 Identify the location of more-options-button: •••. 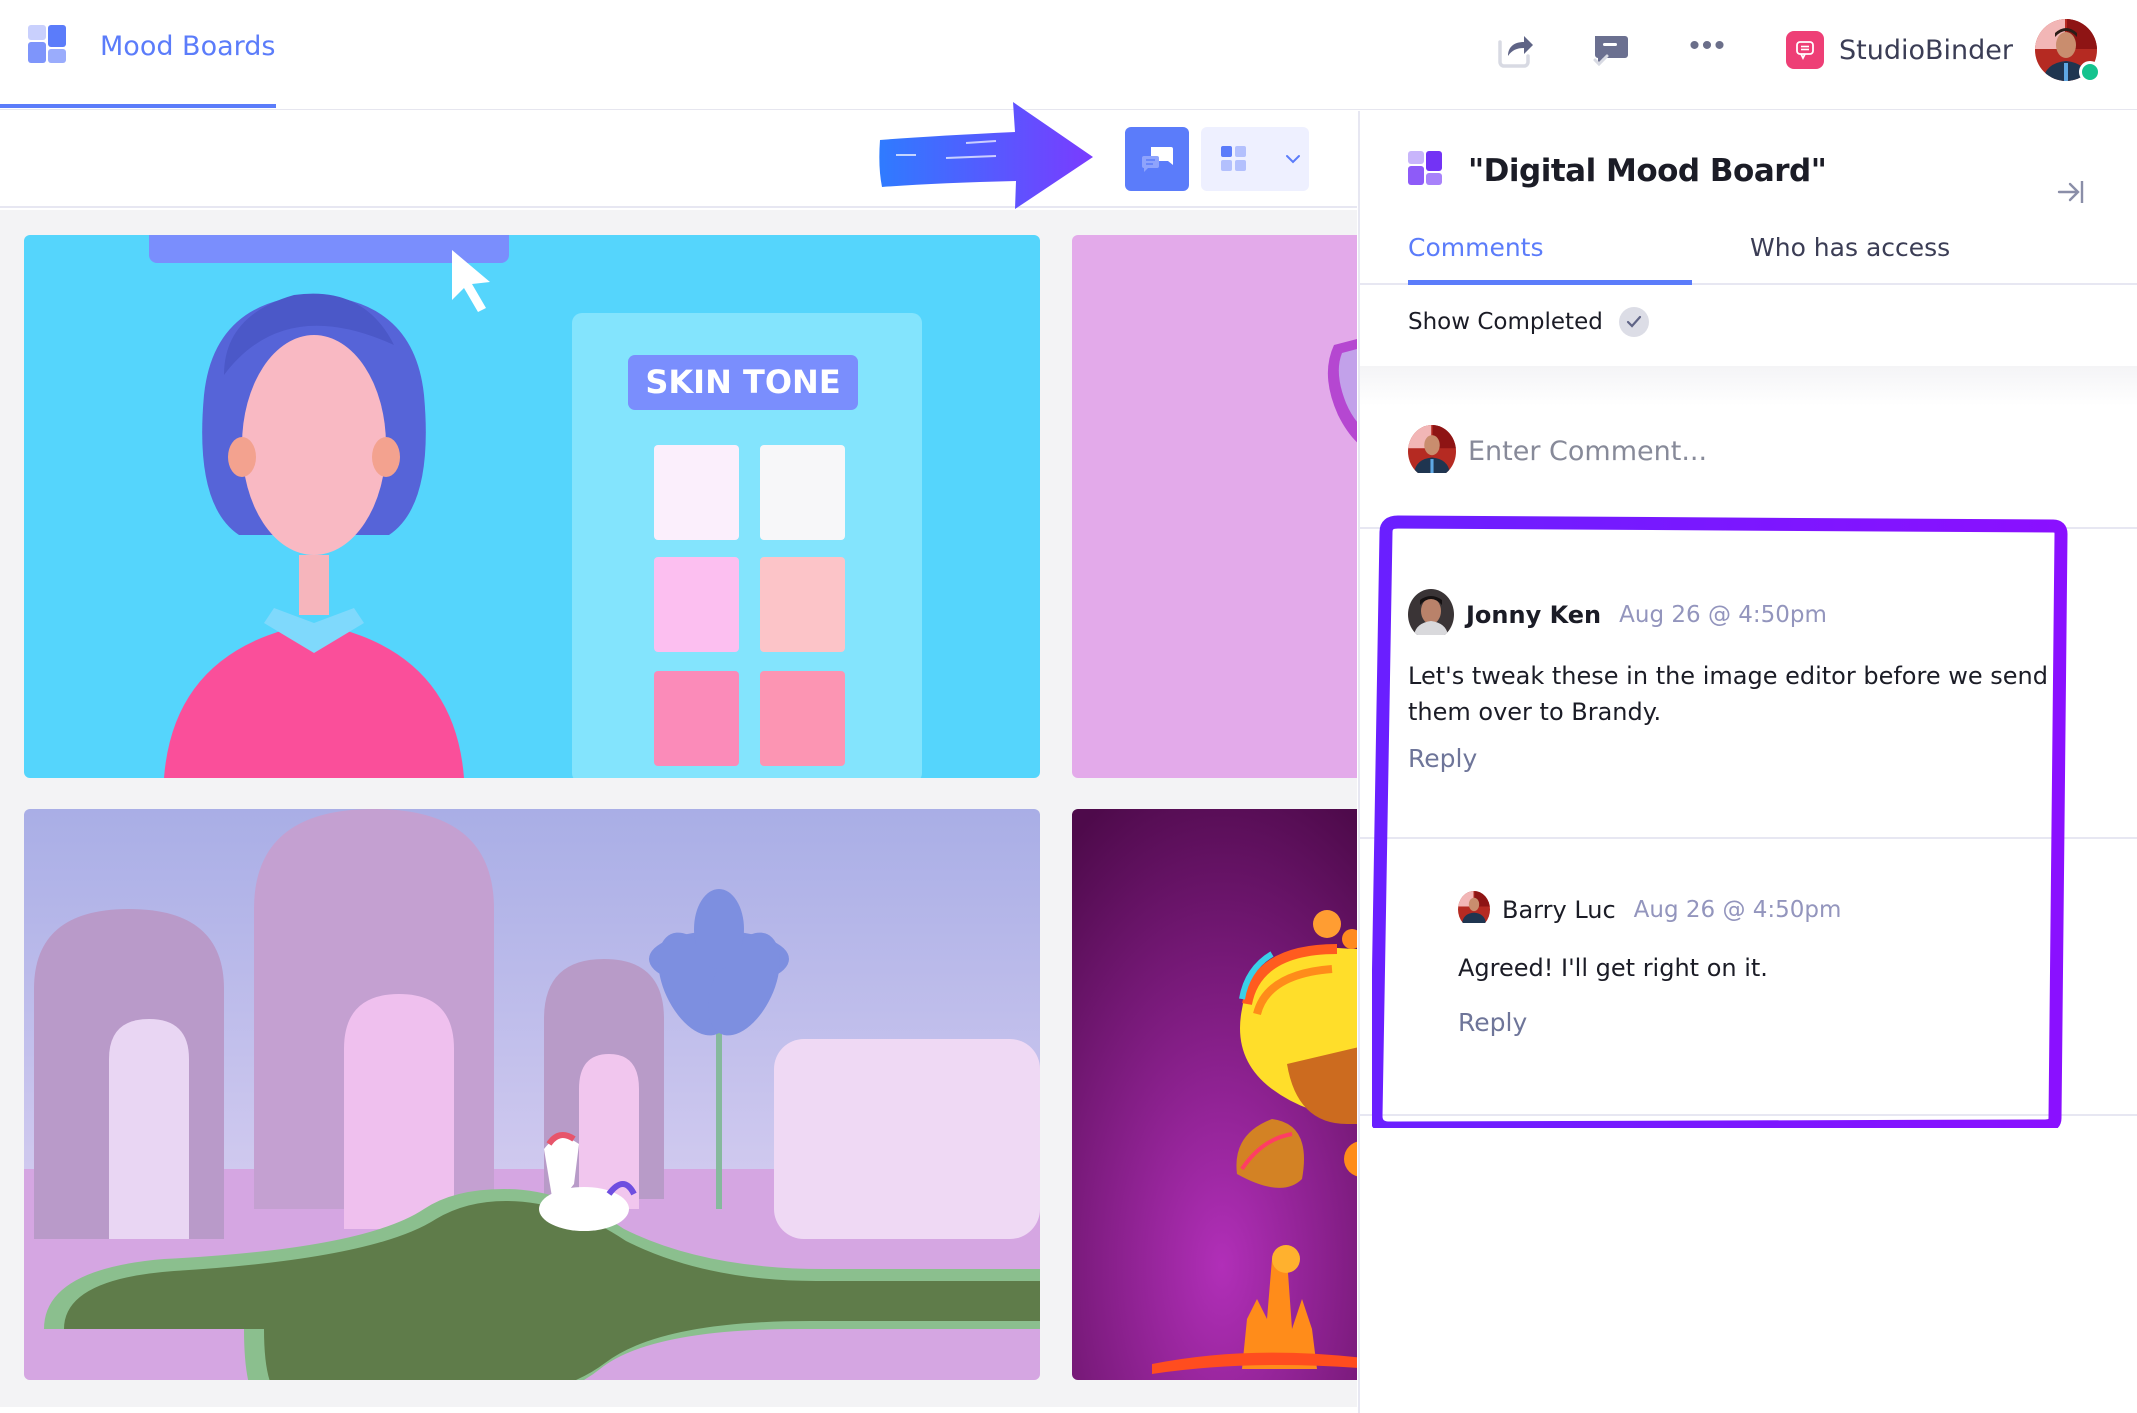
(1708, 50).